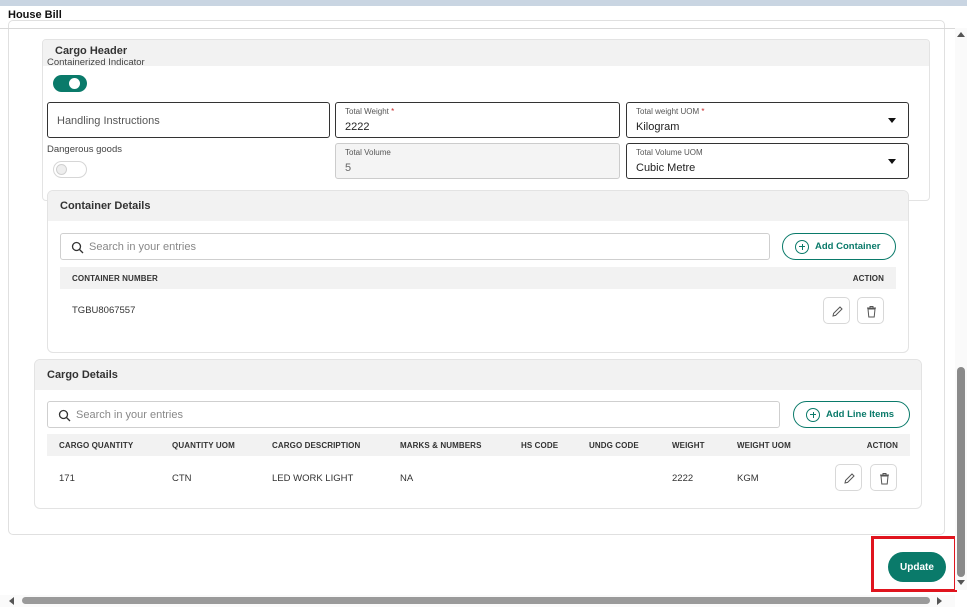 Image resolution: width=967 pixels, height=607 pixels. Describe the element at coordinates (961, 472) in the screenshot. I see `vertical-scroll-thumb` at that location.